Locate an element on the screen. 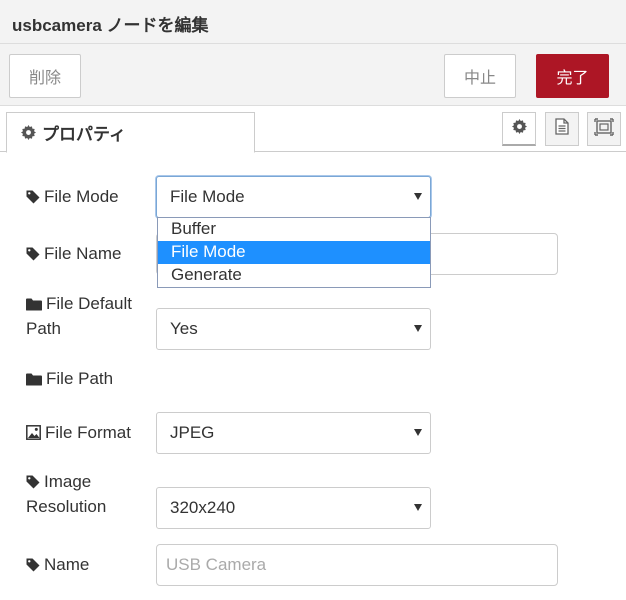 This screenshot has width=626, height=600. file-path-label: File Path is located at coordinates (69, 379).